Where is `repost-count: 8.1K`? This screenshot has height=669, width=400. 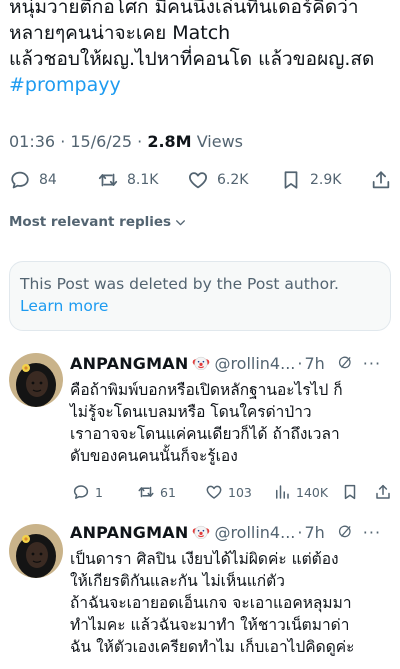
repost-count: 8.1K is located at coordinates (143, 180).